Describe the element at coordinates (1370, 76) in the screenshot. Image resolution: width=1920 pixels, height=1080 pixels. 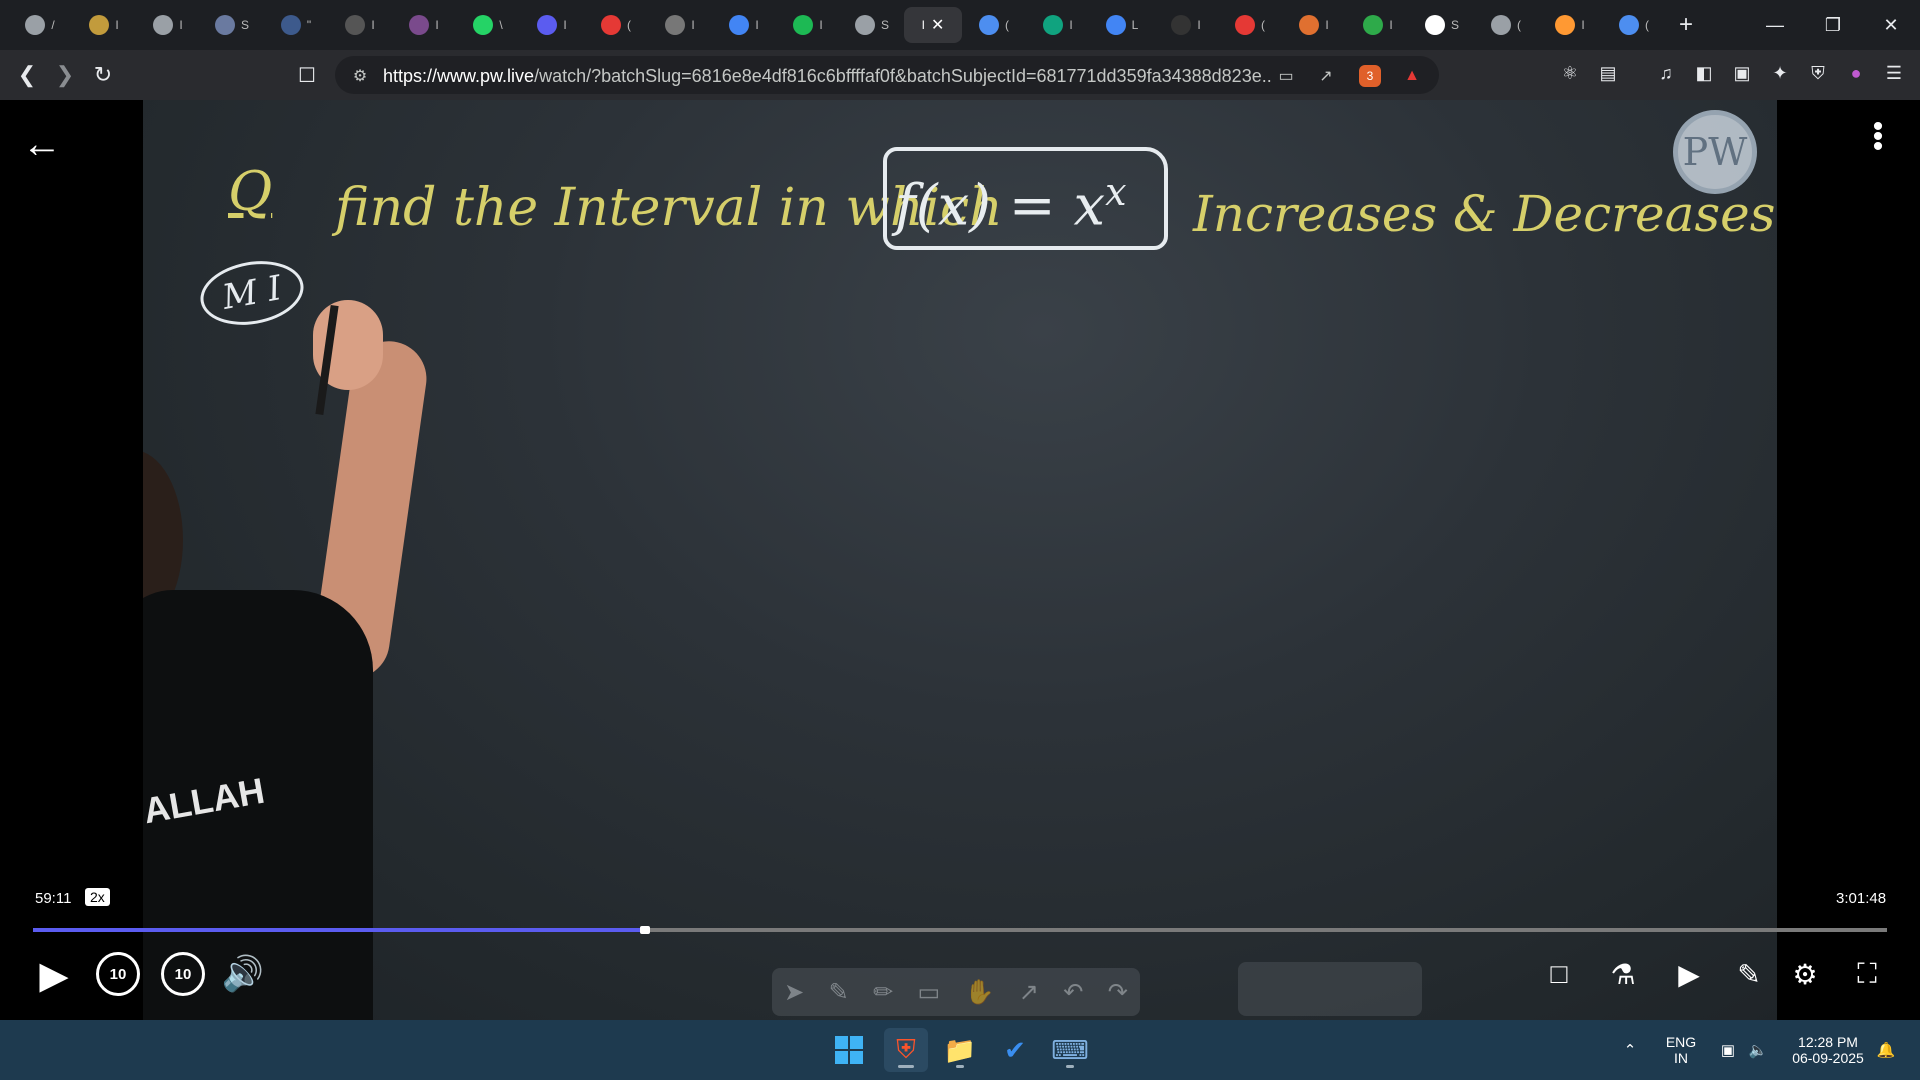
I see `brave-shield-icon: 3` at that location.